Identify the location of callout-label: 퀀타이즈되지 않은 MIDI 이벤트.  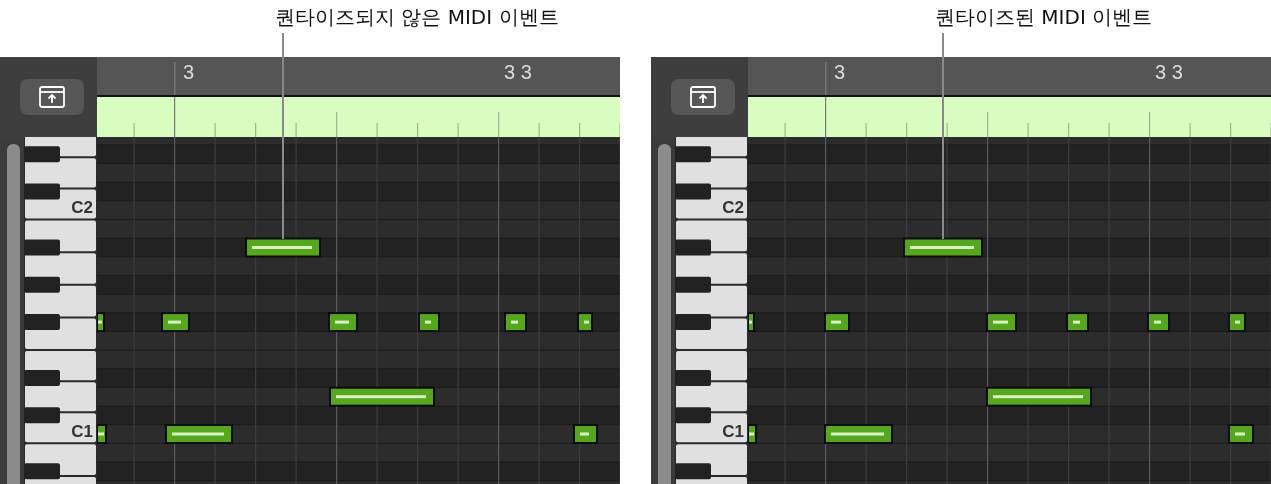
(417, 17).